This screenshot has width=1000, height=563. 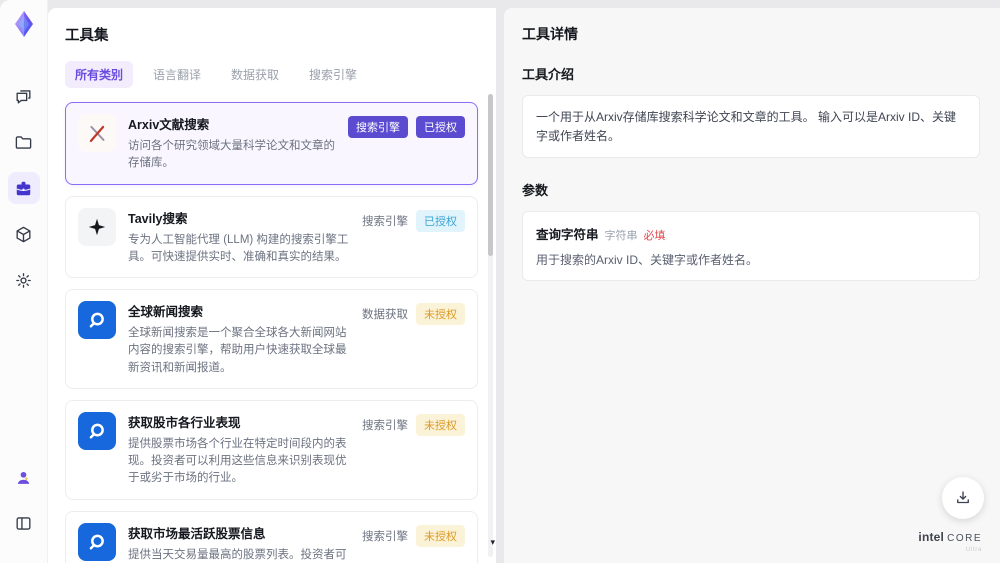 What do you see at coordinates (184, 422) in the screenshot?
I see `tool-name: 获取股市各行业表现` at bounding box center [184, 422].